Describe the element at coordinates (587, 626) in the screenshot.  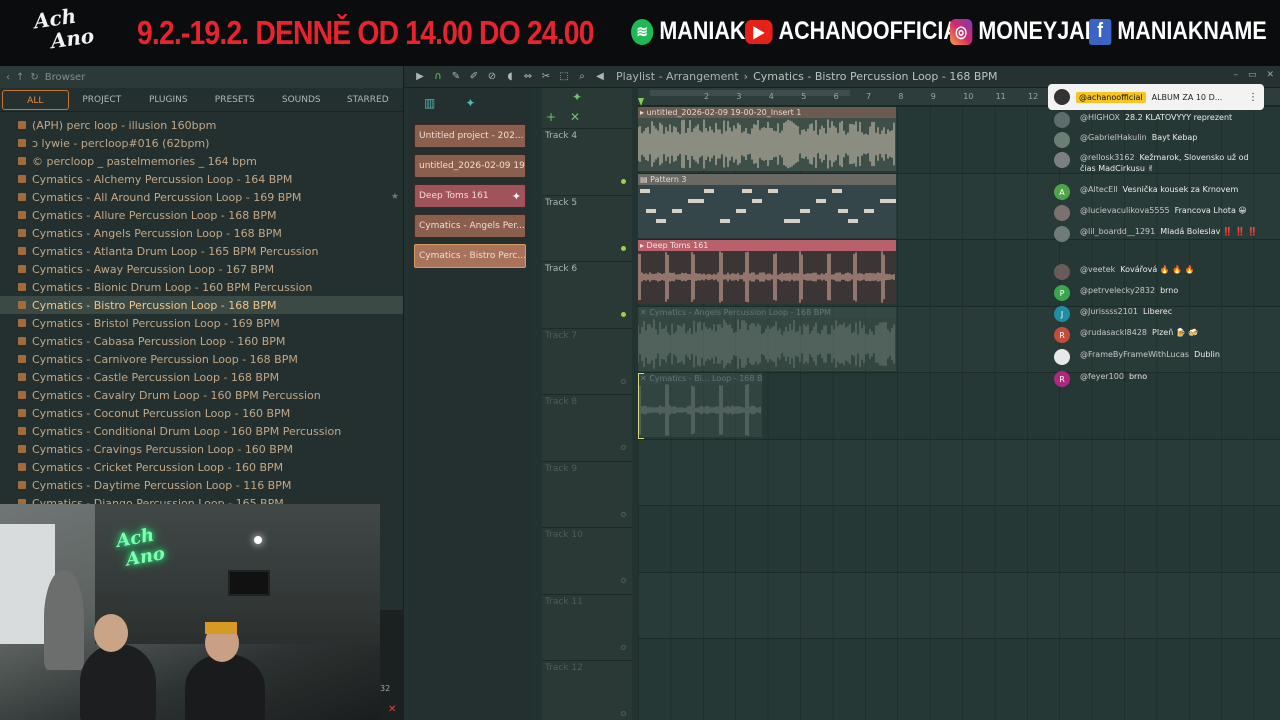
I see `track-header: Track 11` at that location.